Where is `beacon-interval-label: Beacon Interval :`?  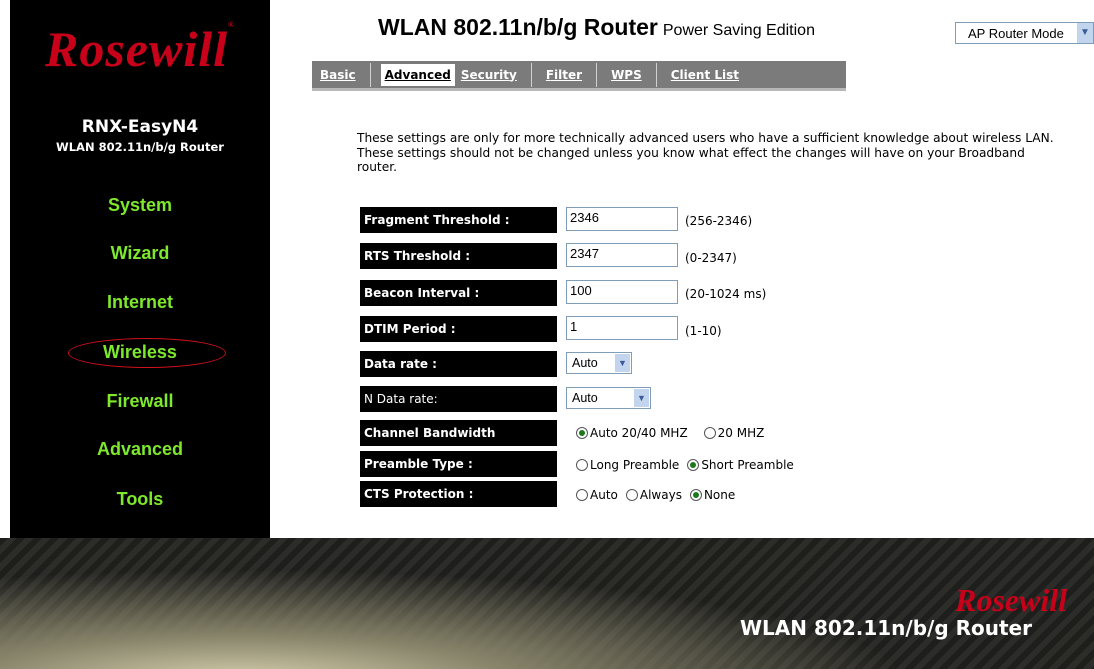
beacon-interval-label: Beacon Interval : is located at coordinates (458, 293).